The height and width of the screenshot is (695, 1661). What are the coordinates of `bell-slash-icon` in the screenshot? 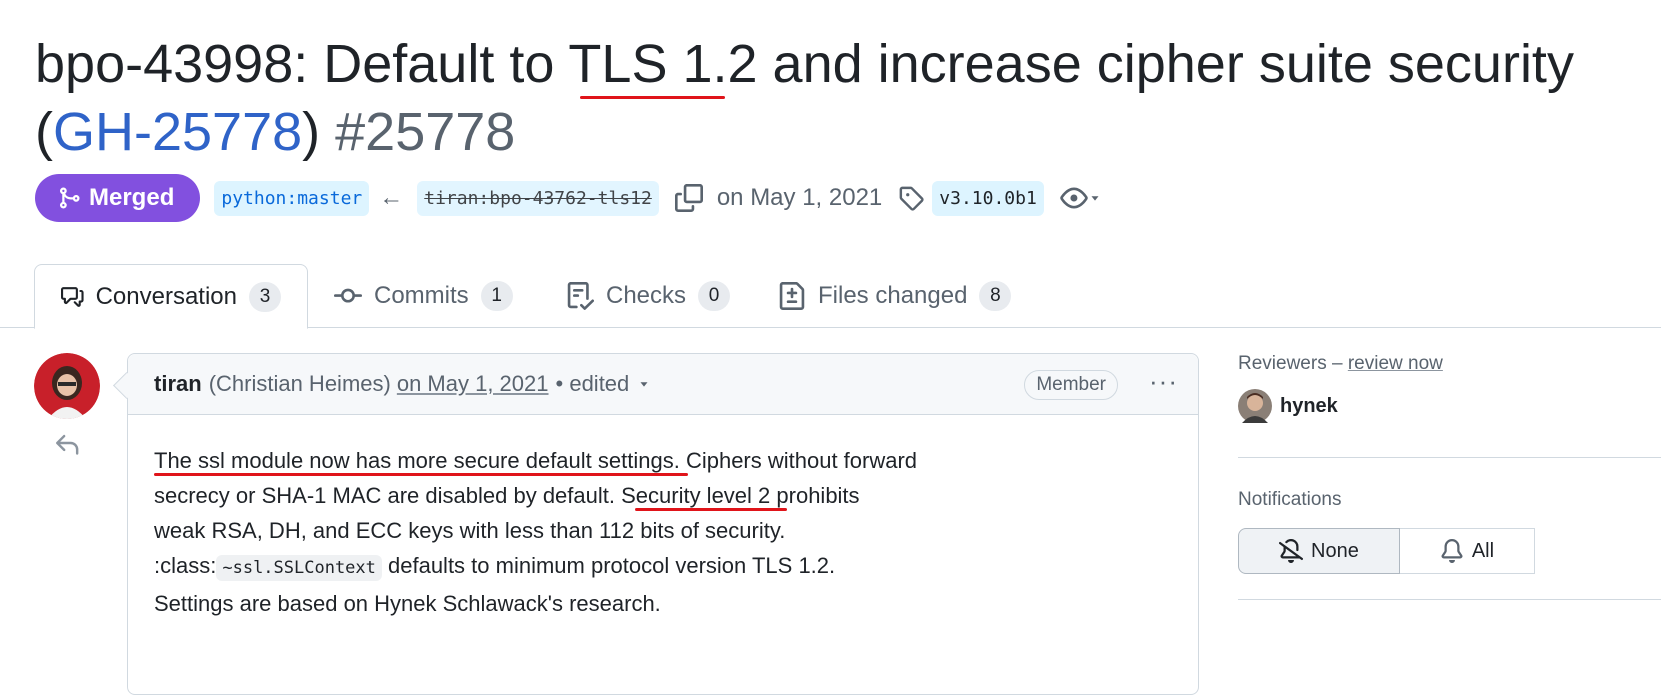 It's located at (1291, 551).